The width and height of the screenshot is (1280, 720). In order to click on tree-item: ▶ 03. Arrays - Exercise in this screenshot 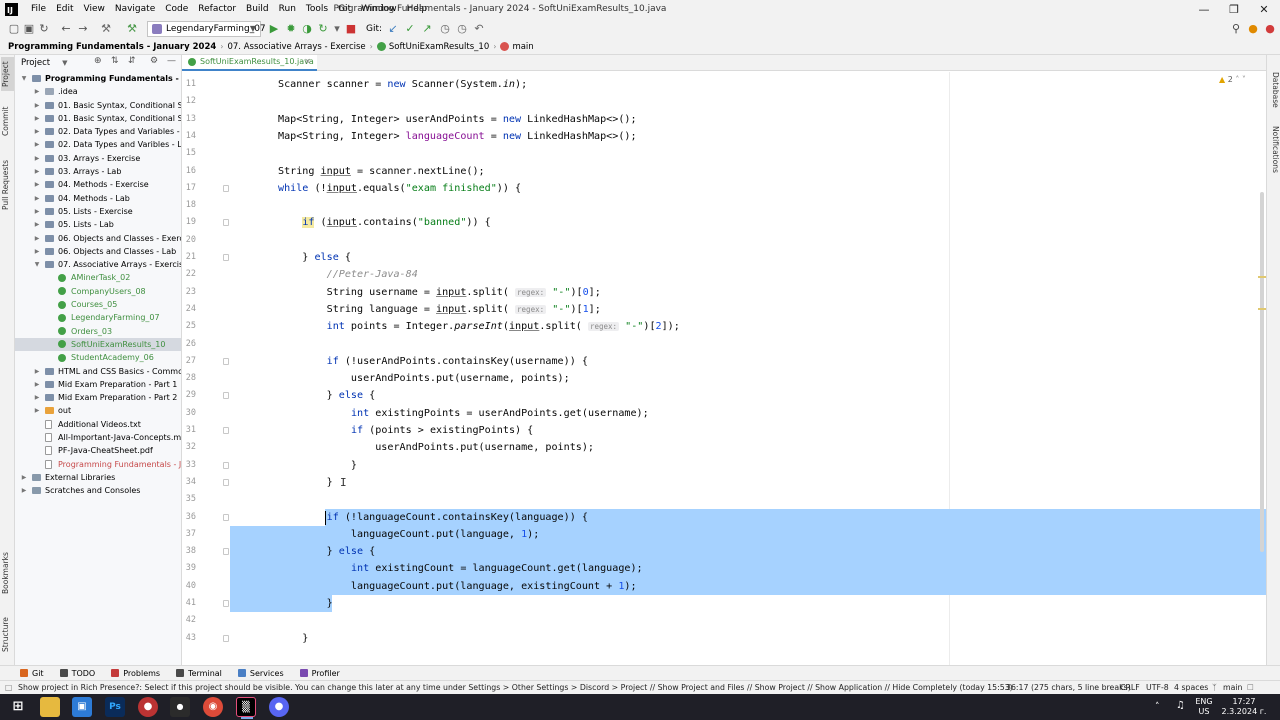, I will do `click(98, 158)`.